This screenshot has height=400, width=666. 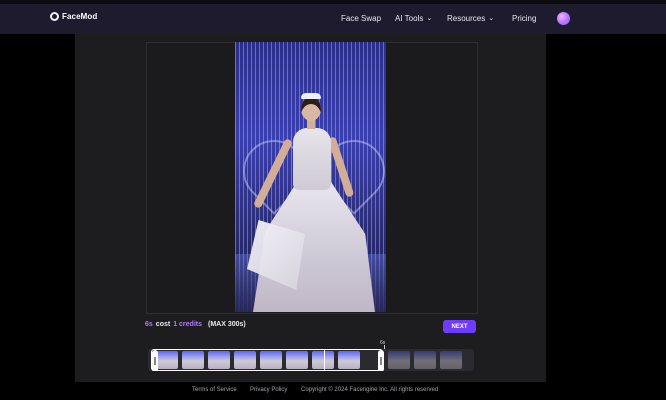 I want to click on timeline-selection, so click(x=267, y=360).